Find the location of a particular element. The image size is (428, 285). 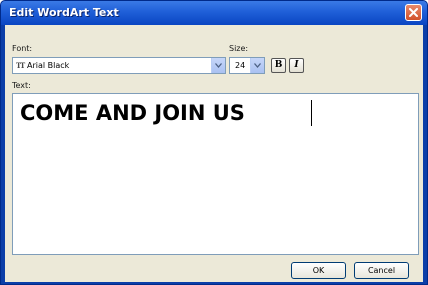

font-dropdown: TT Arial Black is located at coordinates (119, 65).